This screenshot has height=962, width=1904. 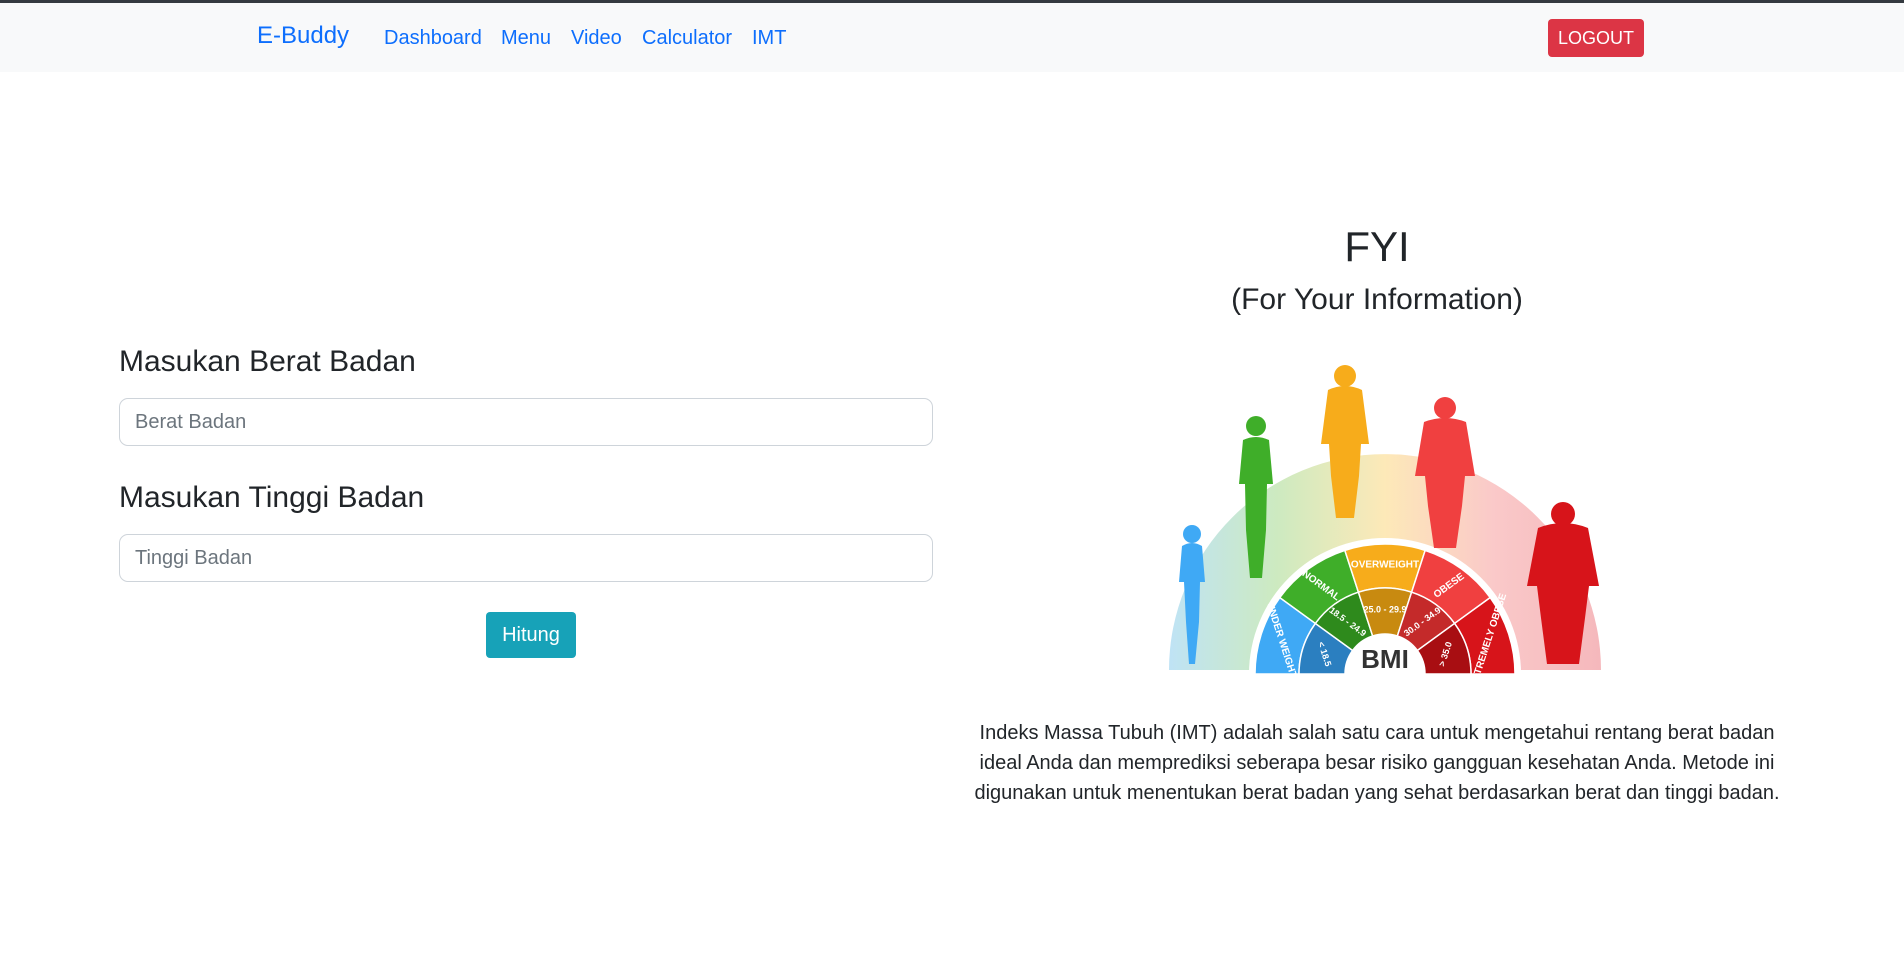 I want to click on bmi-range-label: 25.0 - 29.9, so click(x=1384, y=609).